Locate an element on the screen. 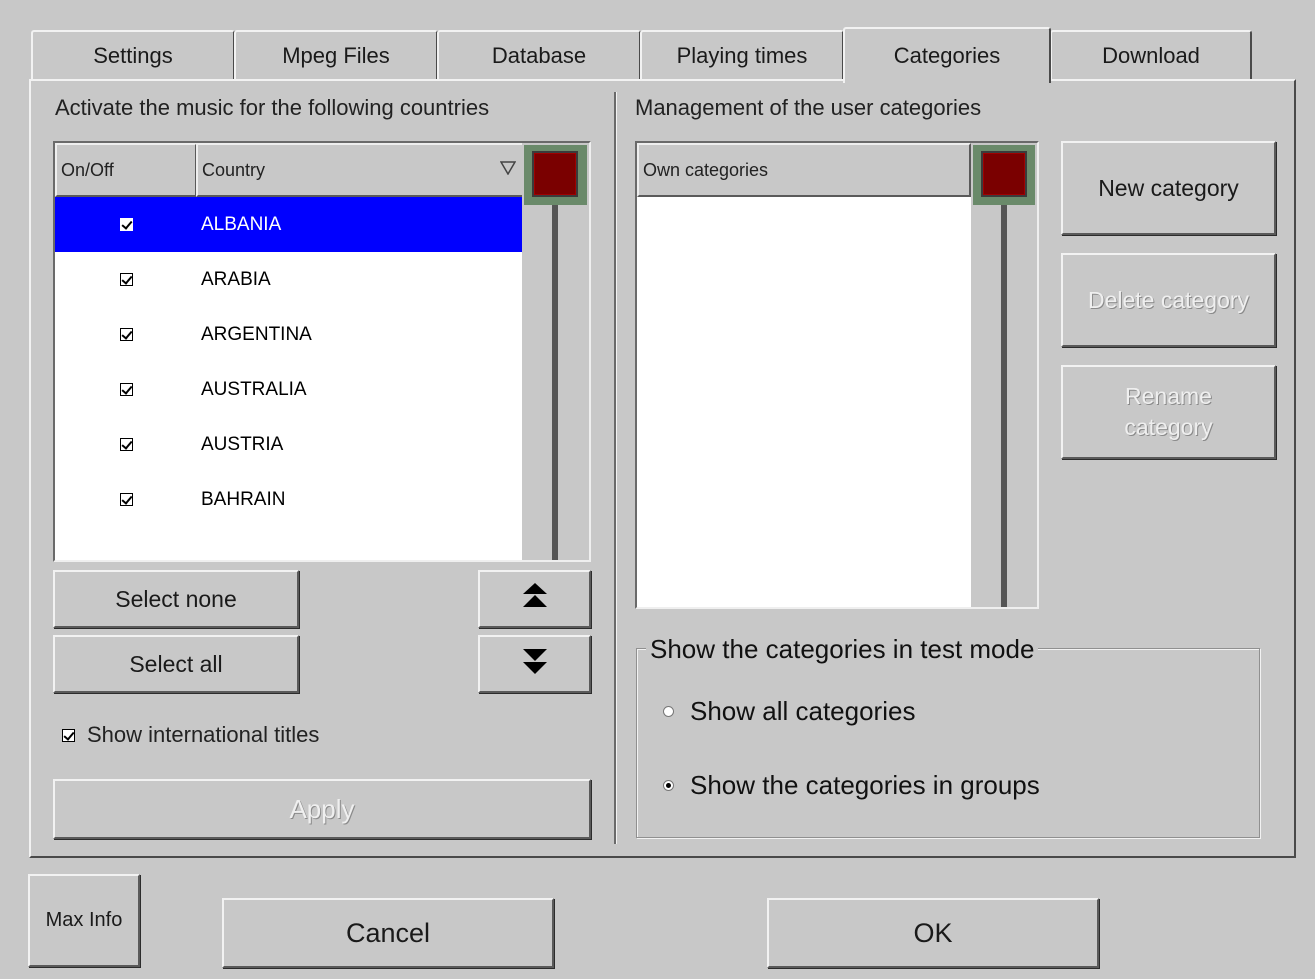 This screenshot has height=979, width=1315. radio-show-in-groups-indicator is located at coordinates (668, 785).